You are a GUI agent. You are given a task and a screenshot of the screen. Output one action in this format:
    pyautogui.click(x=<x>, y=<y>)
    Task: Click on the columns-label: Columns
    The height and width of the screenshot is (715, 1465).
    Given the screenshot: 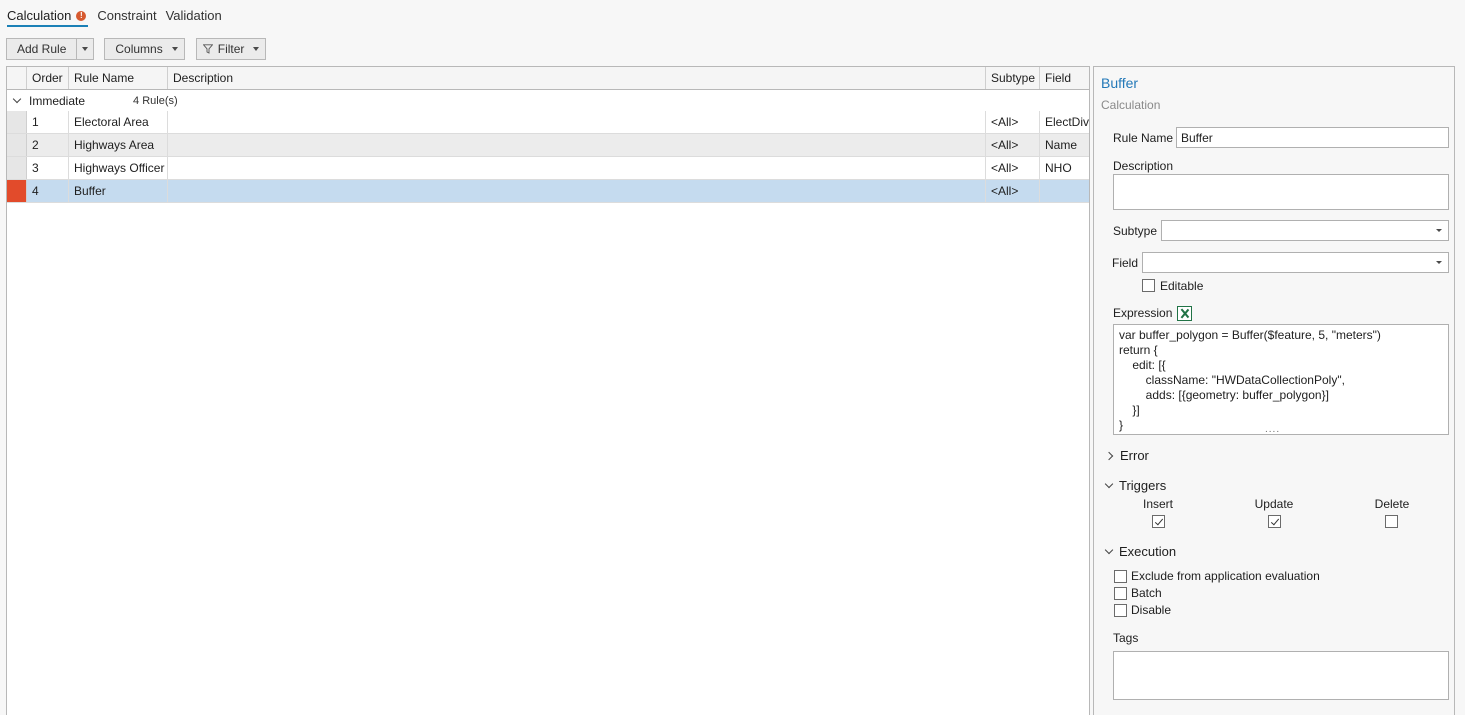 What is the action you would take?
    pyautogui.click(x=139, y=49)
    